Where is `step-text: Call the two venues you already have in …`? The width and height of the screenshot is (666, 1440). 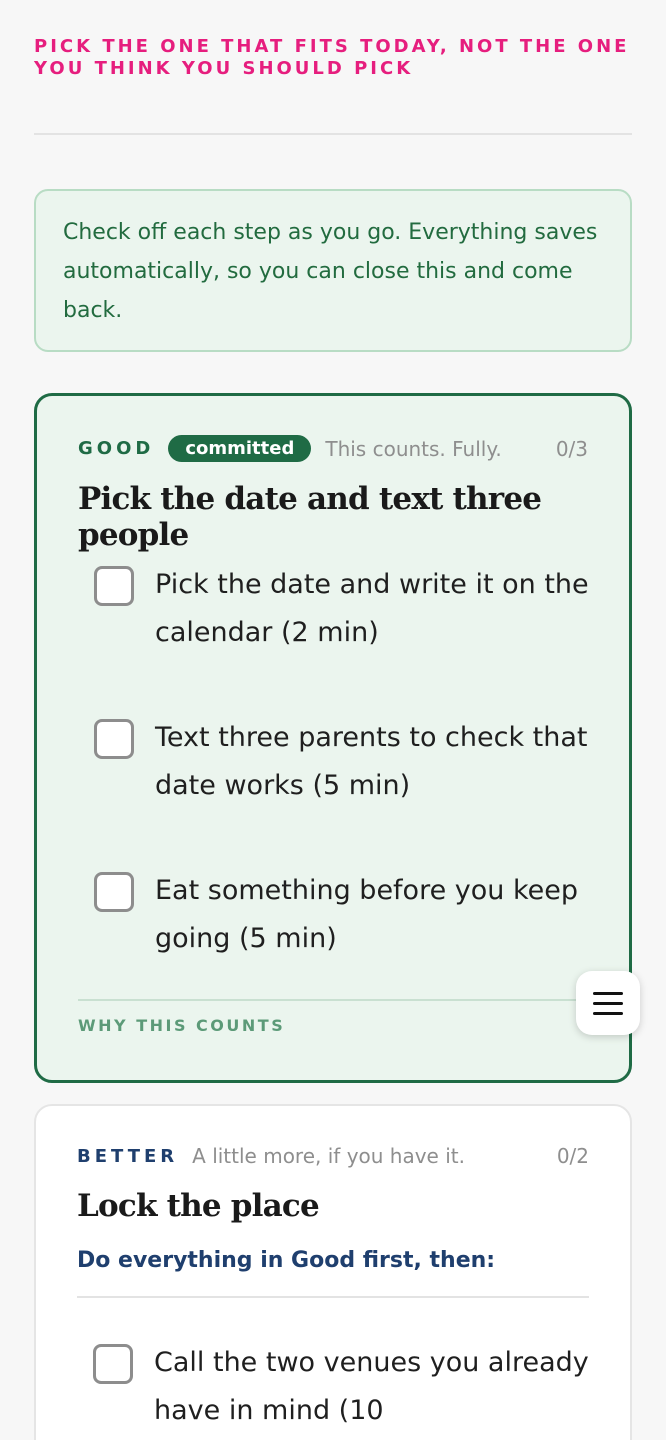
step-text: Call the two venues you already have in … is located at coordinates (371, 1386).